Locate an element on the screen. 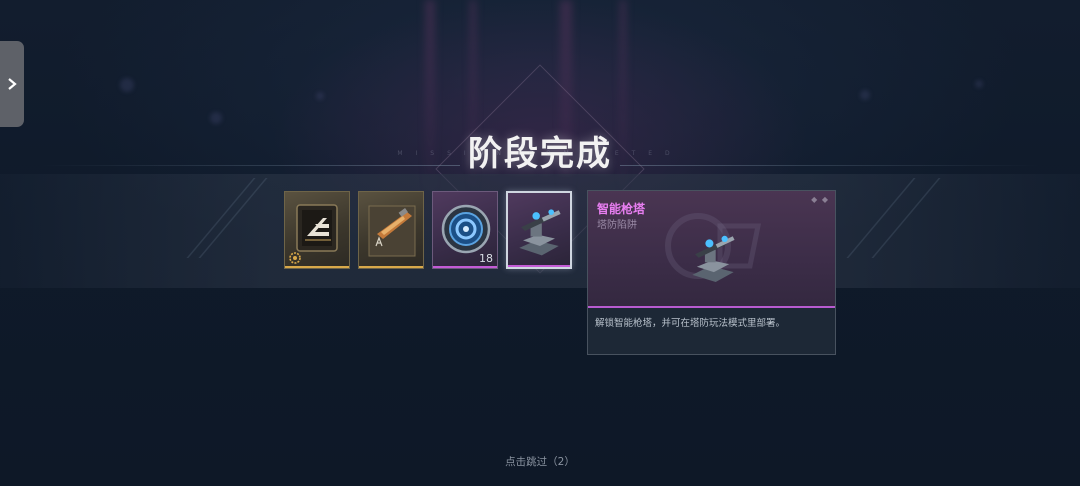 This screenshot has width=1080, height=486. reward-item-core-chip: 18 is located at coordinates (465, 230).